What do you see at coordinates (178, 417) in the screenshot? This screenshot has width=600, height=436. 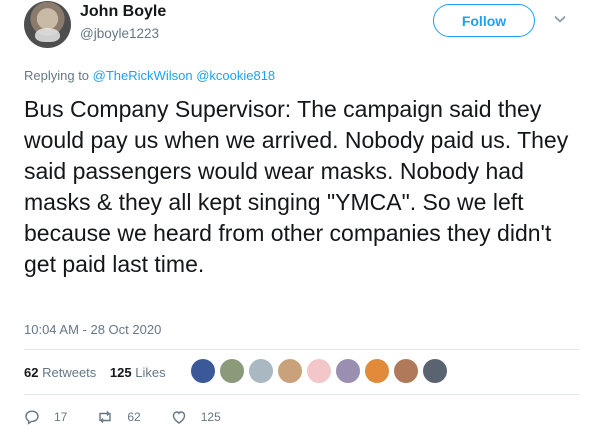 I see `heart-icon` at bounding box center [178, 417].